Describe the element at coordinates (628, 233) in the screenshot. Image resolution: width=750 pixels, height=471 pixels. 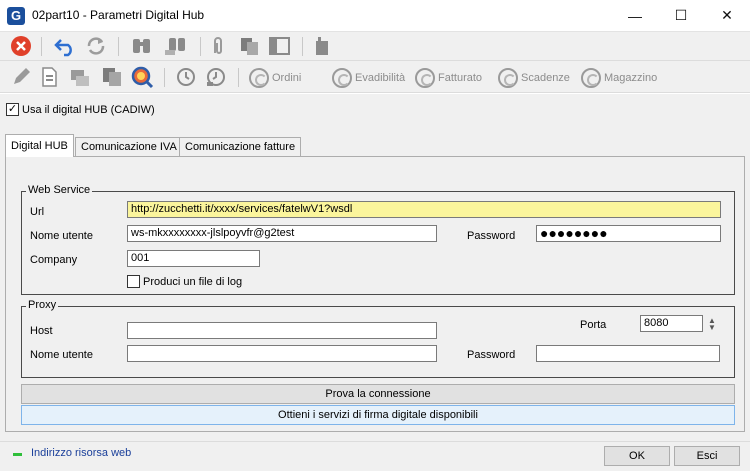
I see `password-input: ●●●●●●●●` at that location.